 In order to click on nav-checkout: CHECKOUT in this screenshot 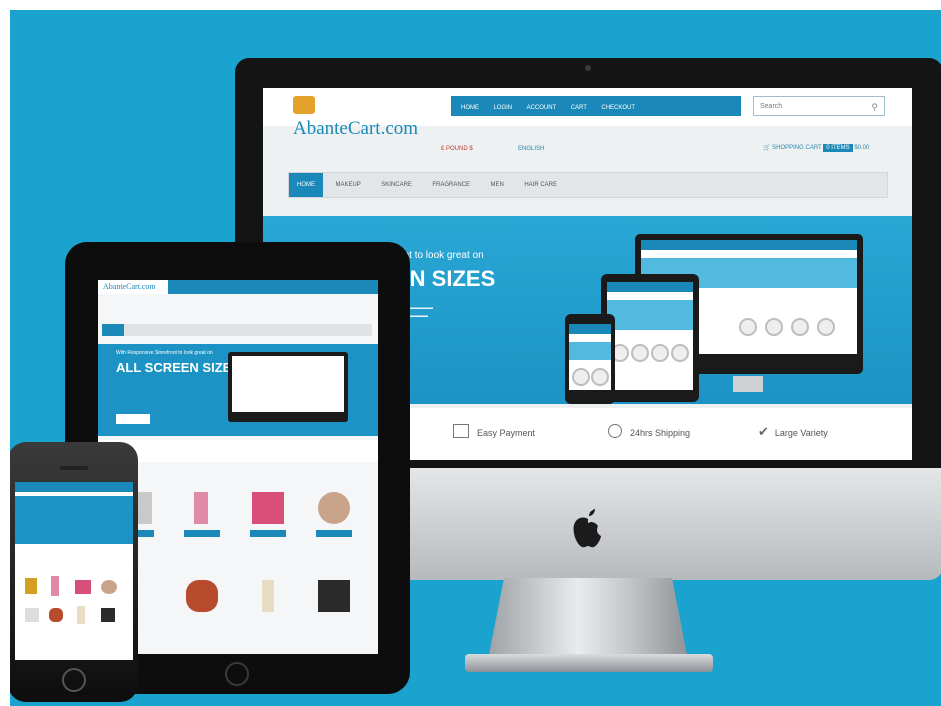, I will do `click(618, 108)`.